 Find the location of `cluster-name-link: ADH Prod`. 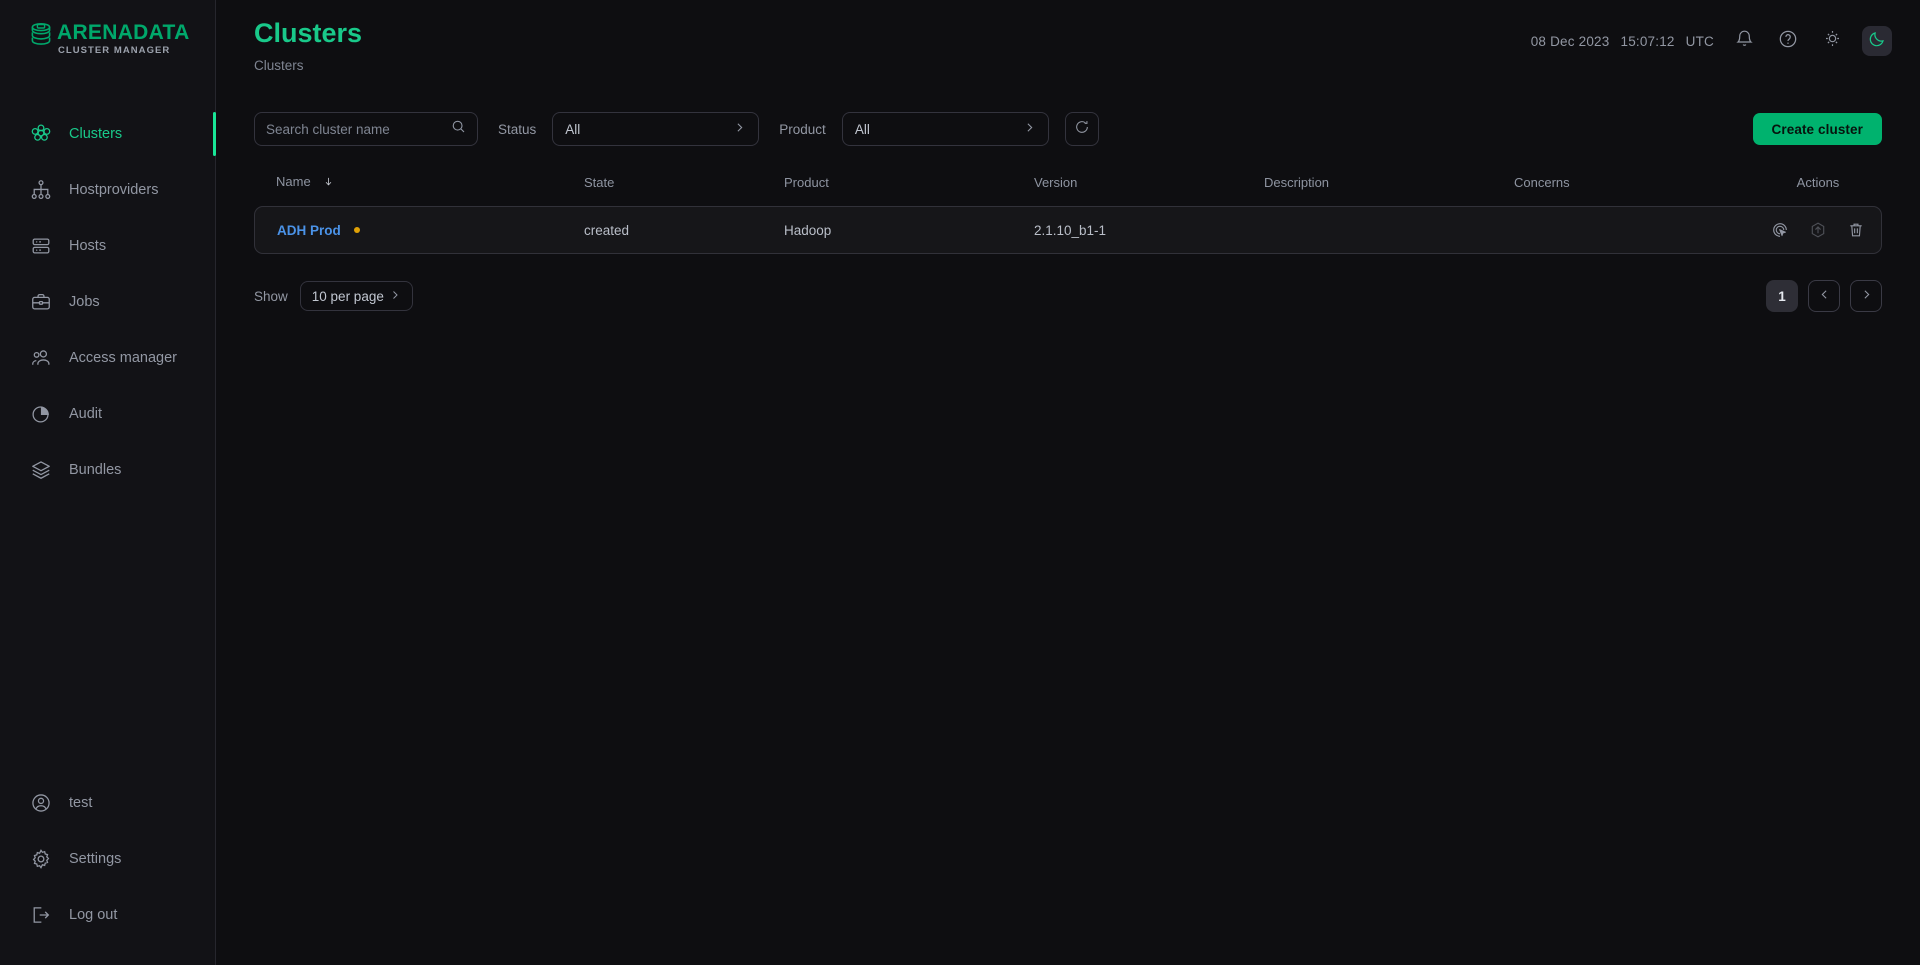

cluster-name-link: ADH Prod is located at coordinates (309, 230).